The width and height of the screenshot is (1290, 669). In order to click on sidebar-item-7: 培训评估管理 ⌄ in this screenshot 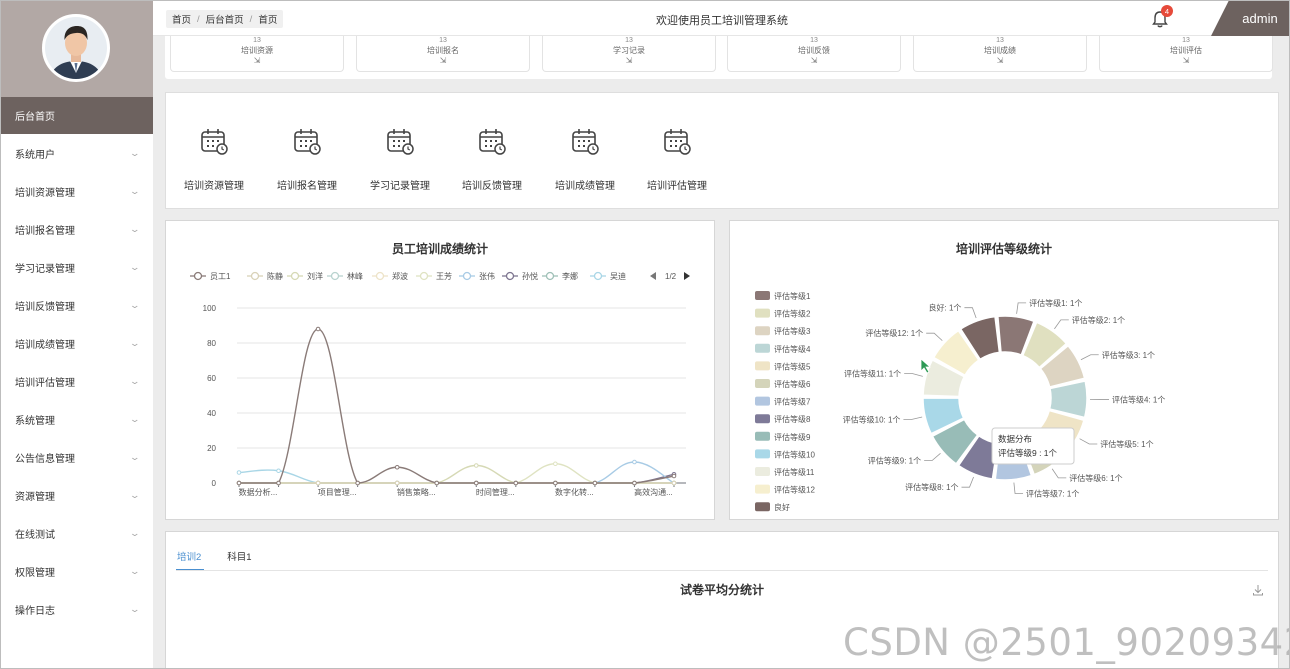, I will do `click(77, 381)`.